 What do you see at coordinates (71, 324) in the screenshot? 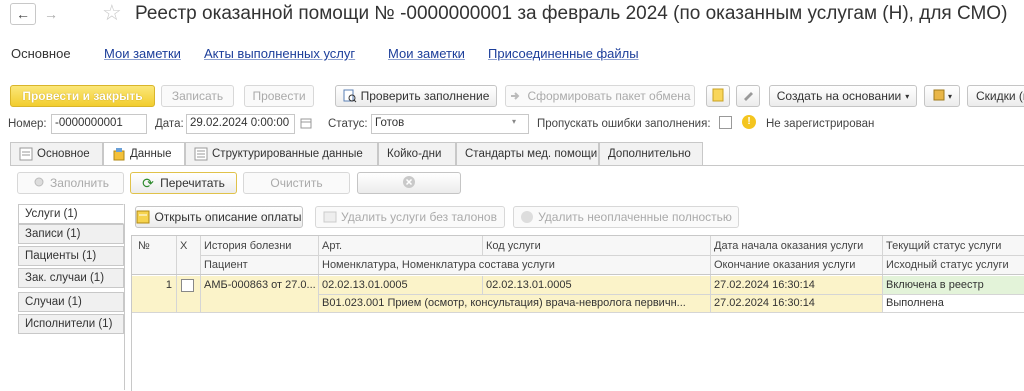
I see `side-tab-performers: Исполнители (1)` at bounding box center [71, 324].